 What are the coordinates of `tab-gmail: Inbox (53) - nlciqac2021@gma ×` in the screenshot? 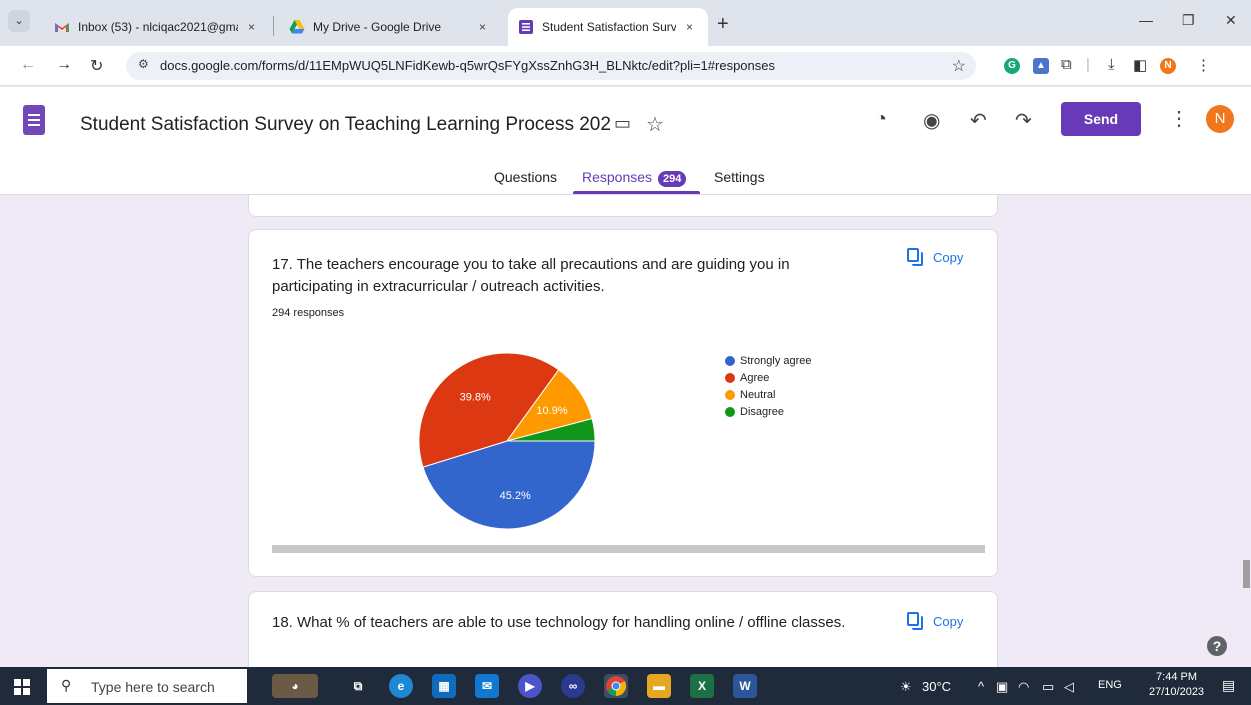 It's located at (156, 27).